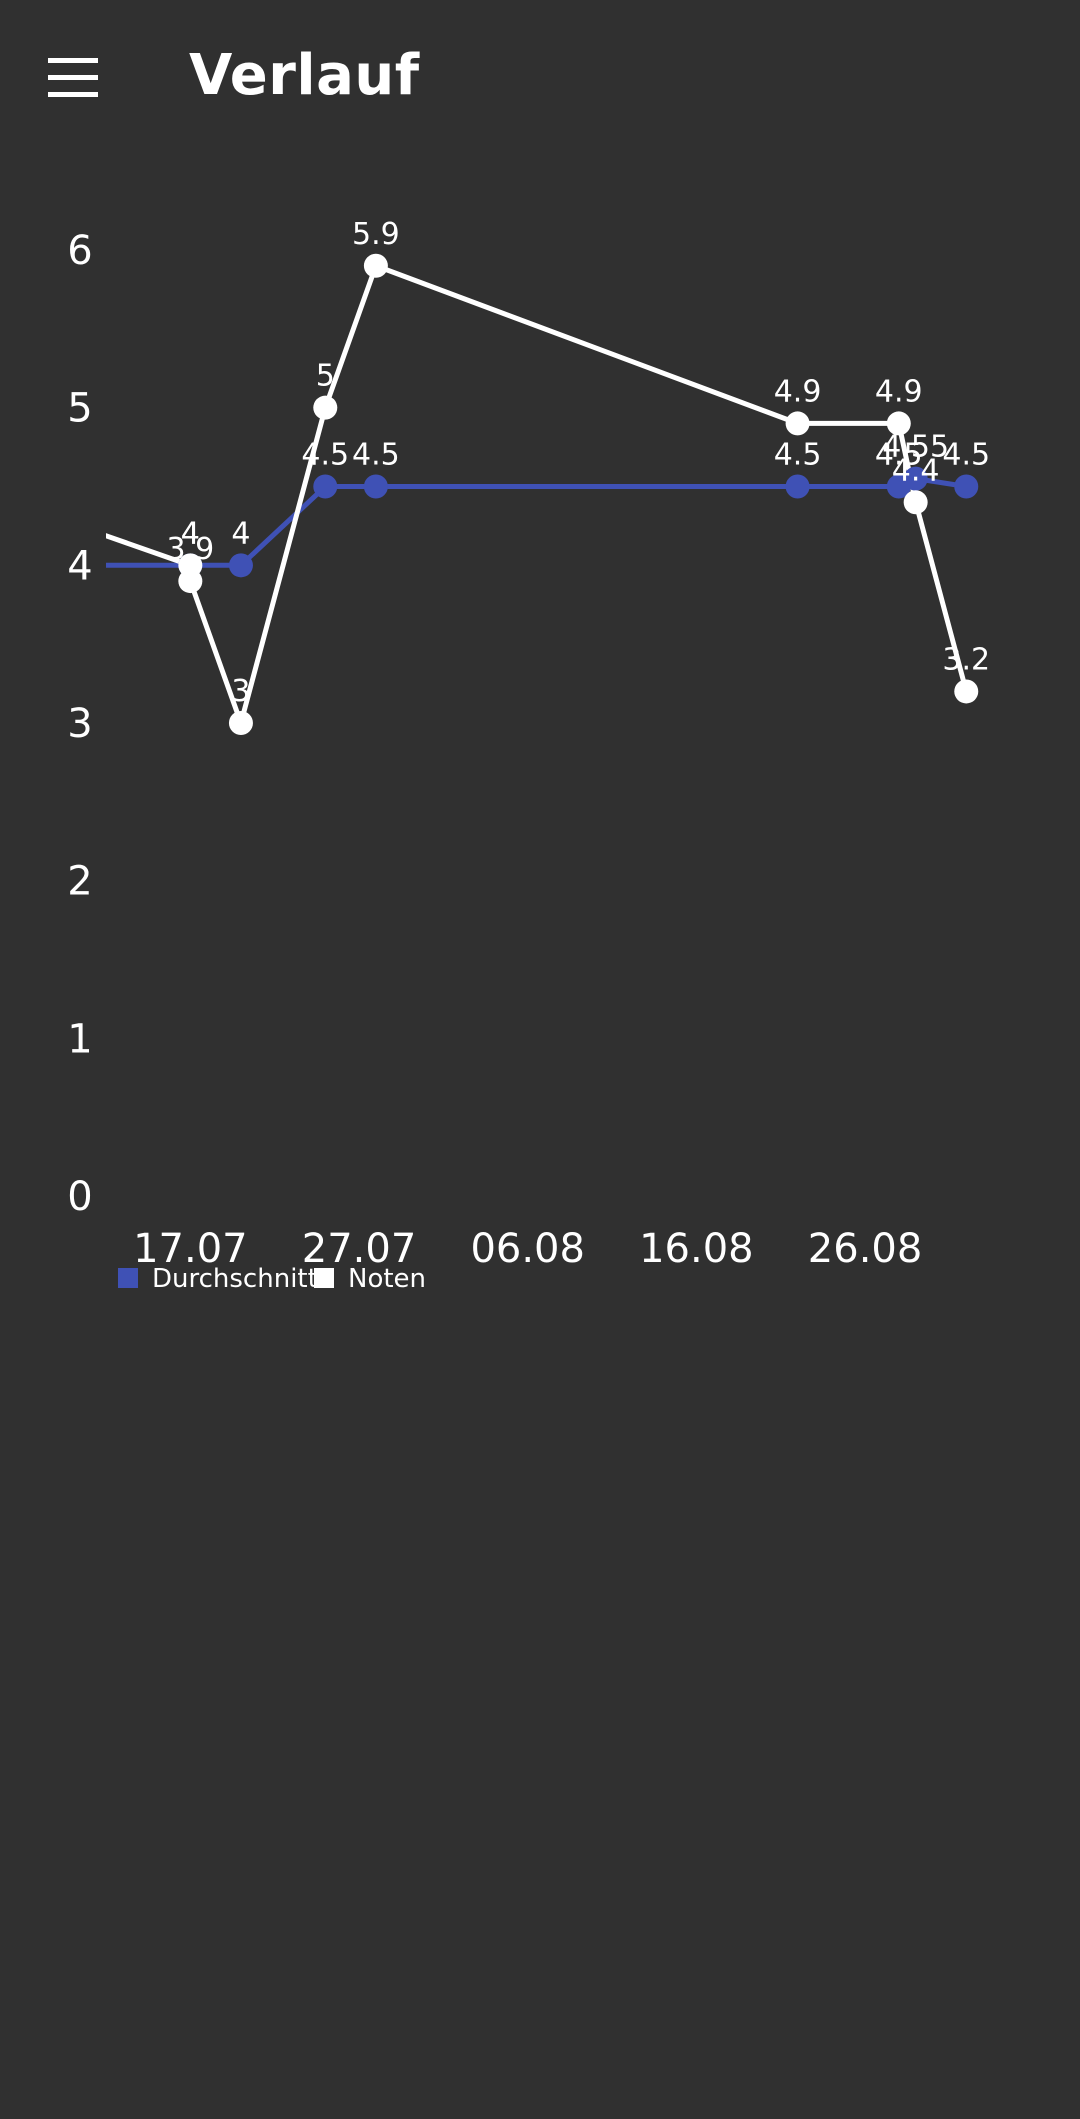 This screenshot has width=1080, height=2119. Describe the element at coordinates (79, 251) in the screenshot. I see `y-tick-label: 6` at that location.